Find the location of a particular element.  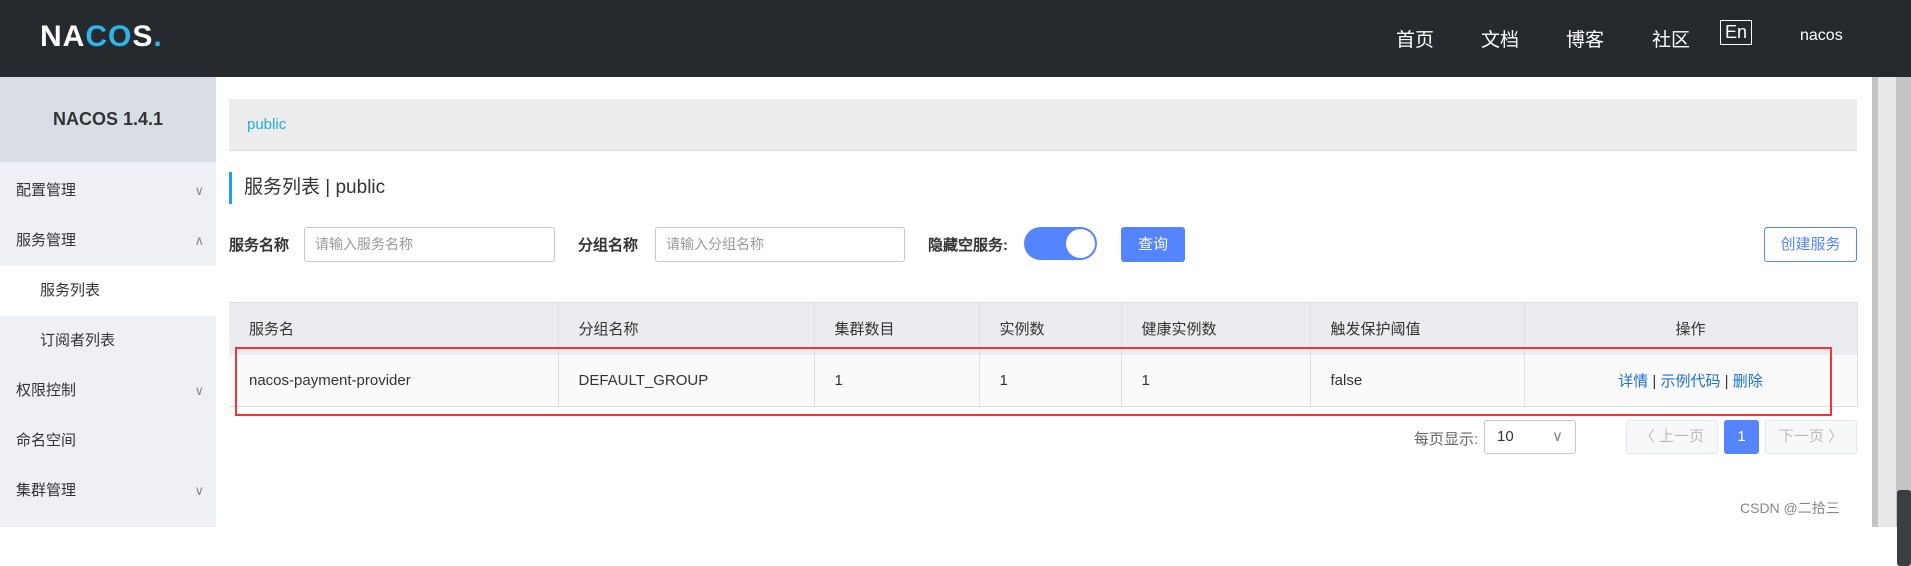

sidebar-item-subscribers: 订阅者列表 is located at coordinates (108, 341).